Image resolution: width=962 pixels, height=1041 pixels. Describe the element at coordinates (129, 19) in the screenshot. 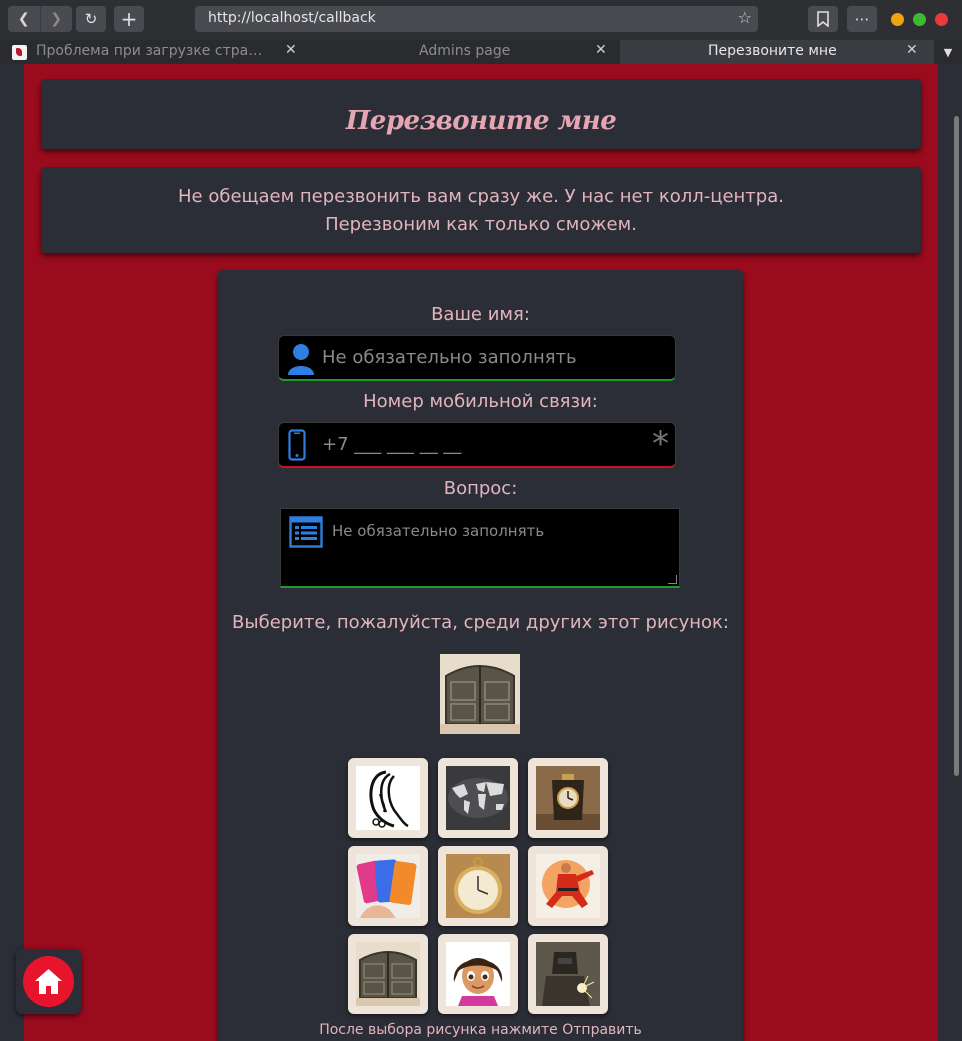

I see `new-tab-button: +` at that location.